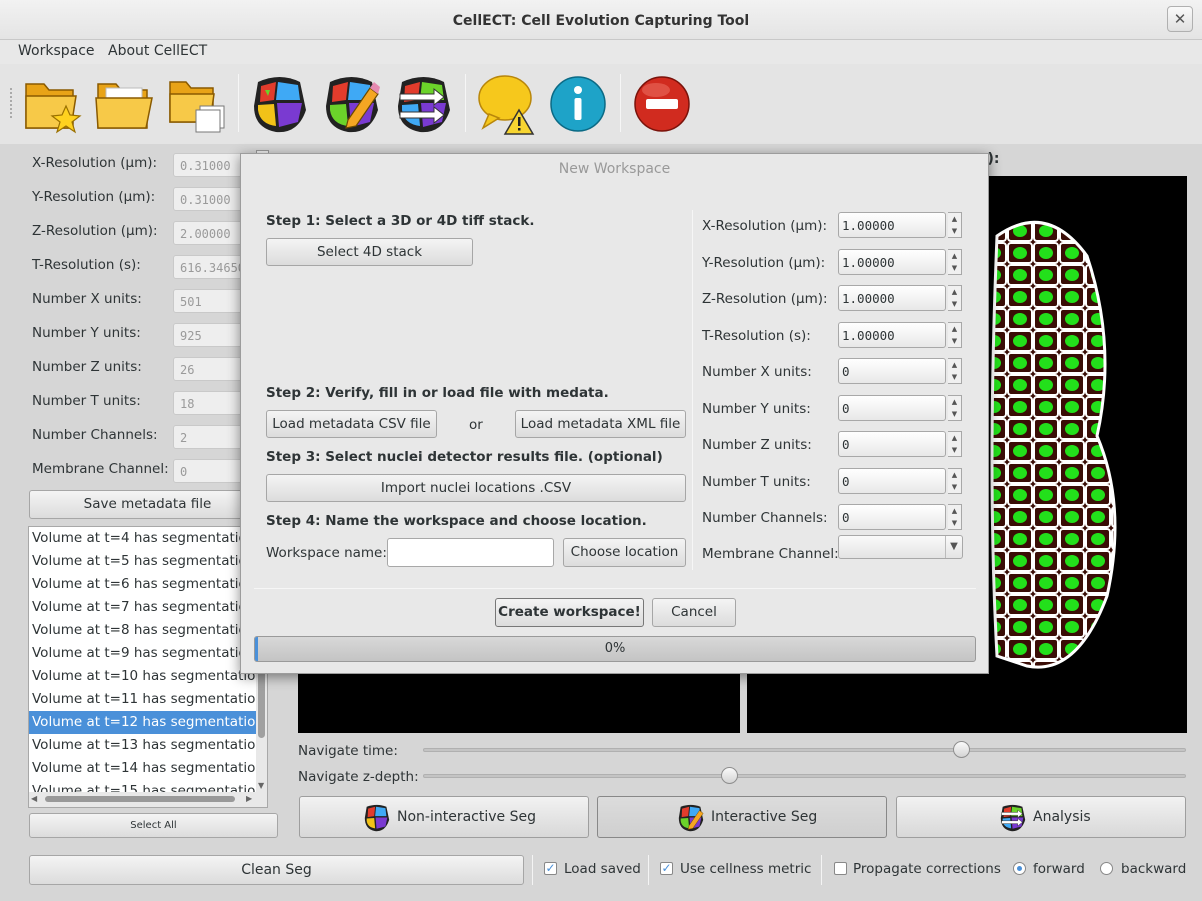 The image size is (1202, 901). What do you see at coordinates (840, 868) in the screenshot?
I see `propagate-corrections-checkbox` at bounding box center [840, 868].